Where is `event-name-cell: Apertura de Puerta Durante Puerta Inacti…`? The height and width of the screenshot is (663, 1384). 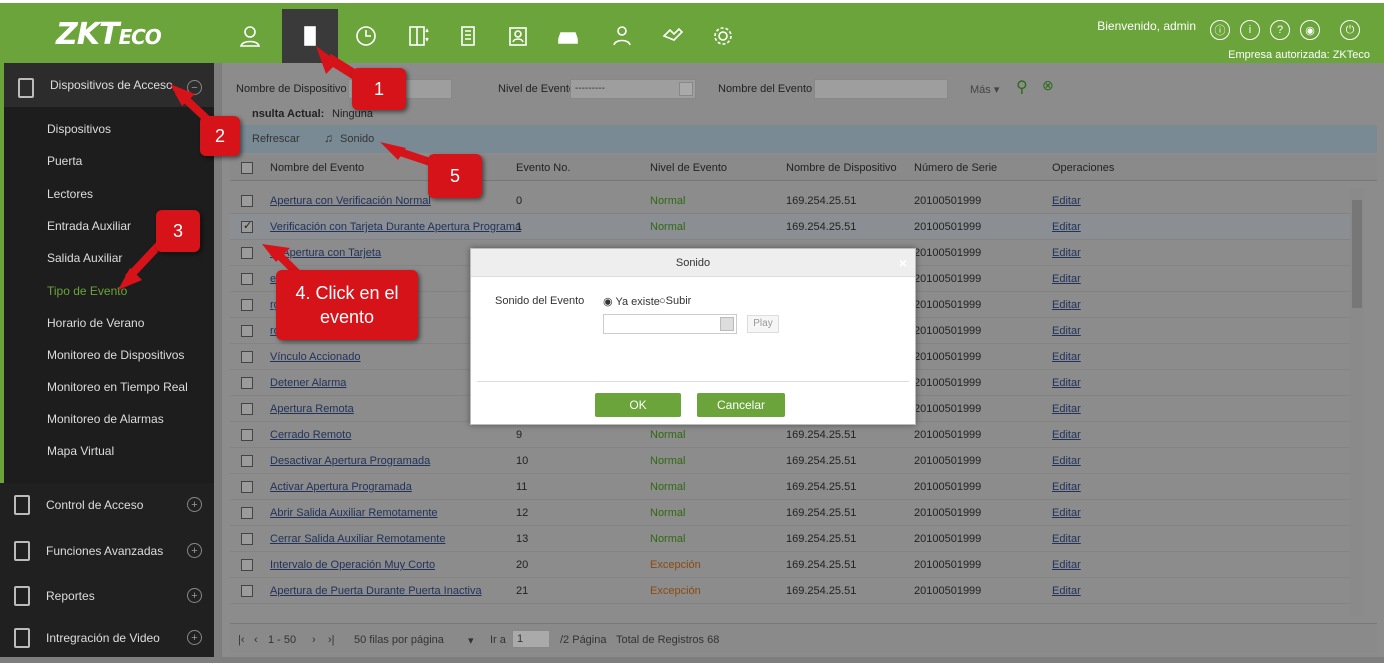 event-name-cell: Apertura de Puerta Durante Puerta Inacti… is located at coordinates (376, 591).